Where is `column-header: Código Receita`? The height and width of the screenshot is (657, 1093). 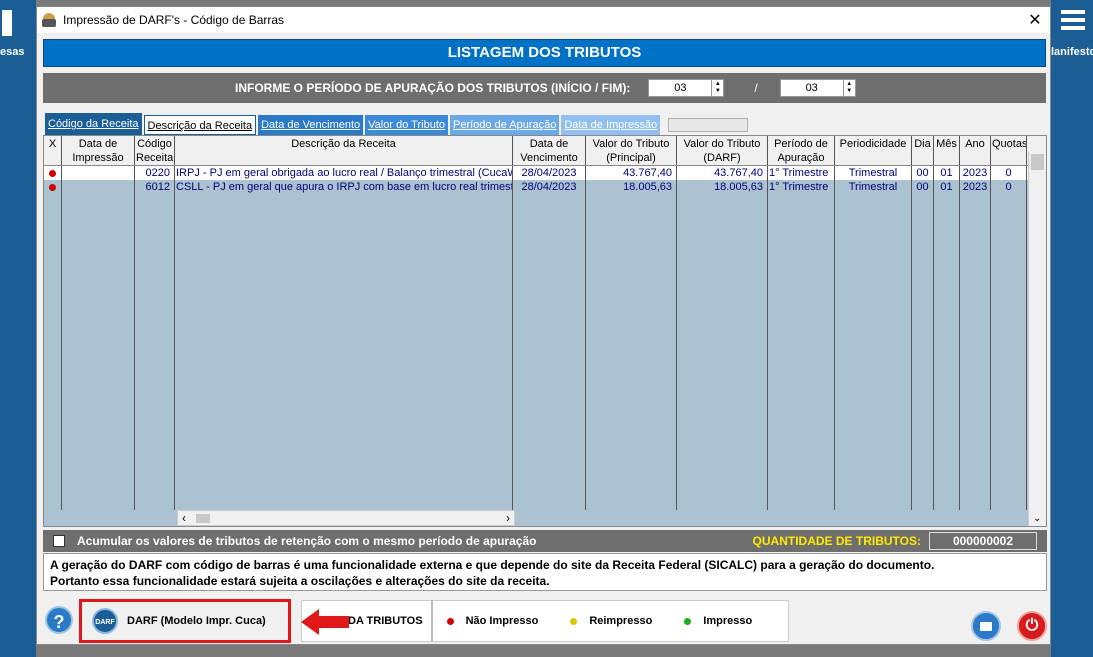 column-header: Código Receita is located at coordinates (155, 150).